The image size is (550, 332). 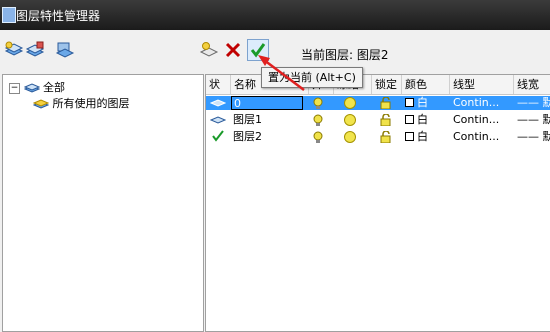 I want to click on column-header-row: 状 名称 开 冻结 锁定 颜色 线型 线宽, so click(x=378, y=85).